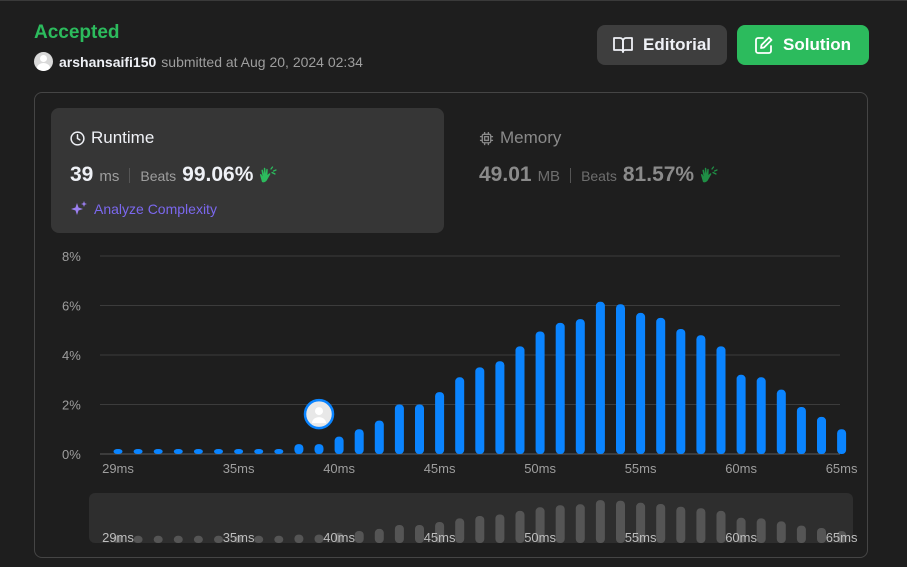 This screenshot has width=907, height=567. I want to click on x-tick-label: 29ms, so click(118, 468).